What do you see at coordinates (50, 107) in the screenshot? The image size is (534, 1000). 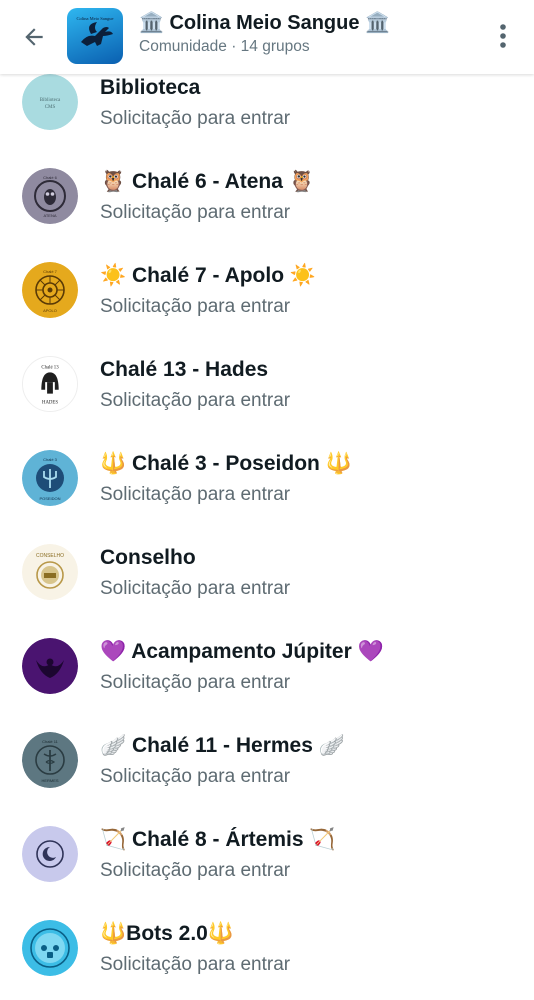 I see `svg-text: CMS` at bounding box center [50, 107].